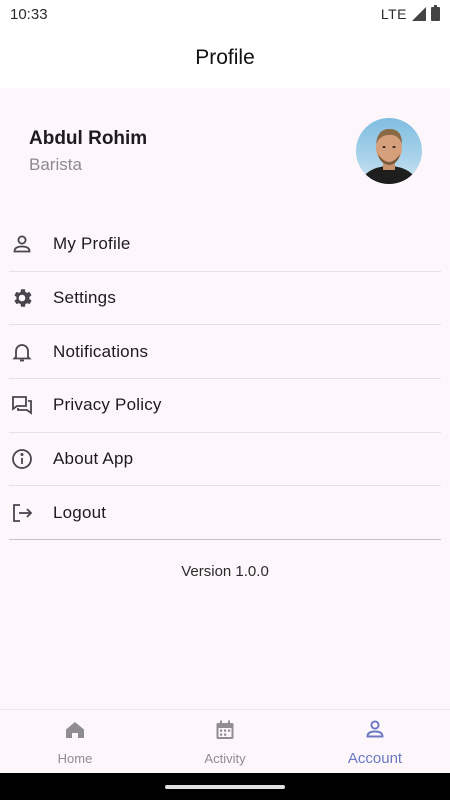 The width and height of the screenshot is (450, 800). I want to click on info-icon, so click(22, 459).